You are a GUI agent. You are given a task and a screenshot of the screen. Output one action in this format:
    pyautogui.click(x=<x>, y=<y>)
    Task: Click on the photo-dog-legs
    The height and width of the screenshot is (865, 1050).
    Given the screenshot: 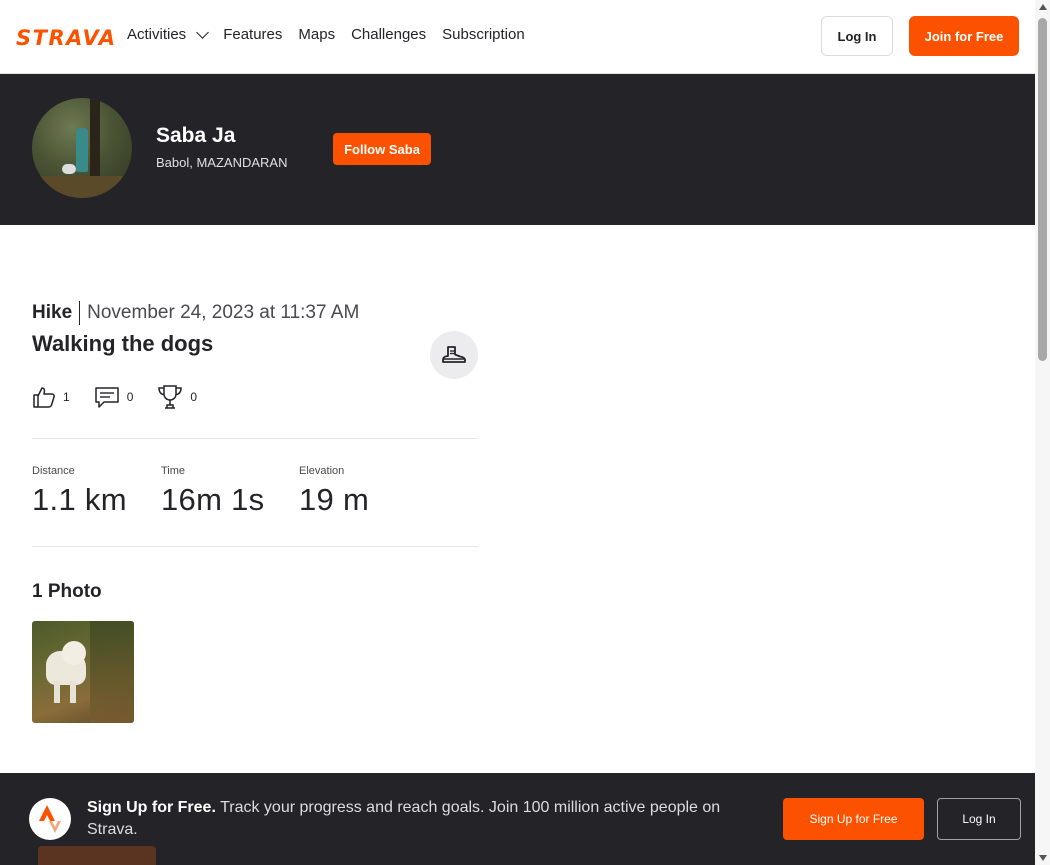 What is the action you would take?
    pyautogui.click(x=57, y=692)
    